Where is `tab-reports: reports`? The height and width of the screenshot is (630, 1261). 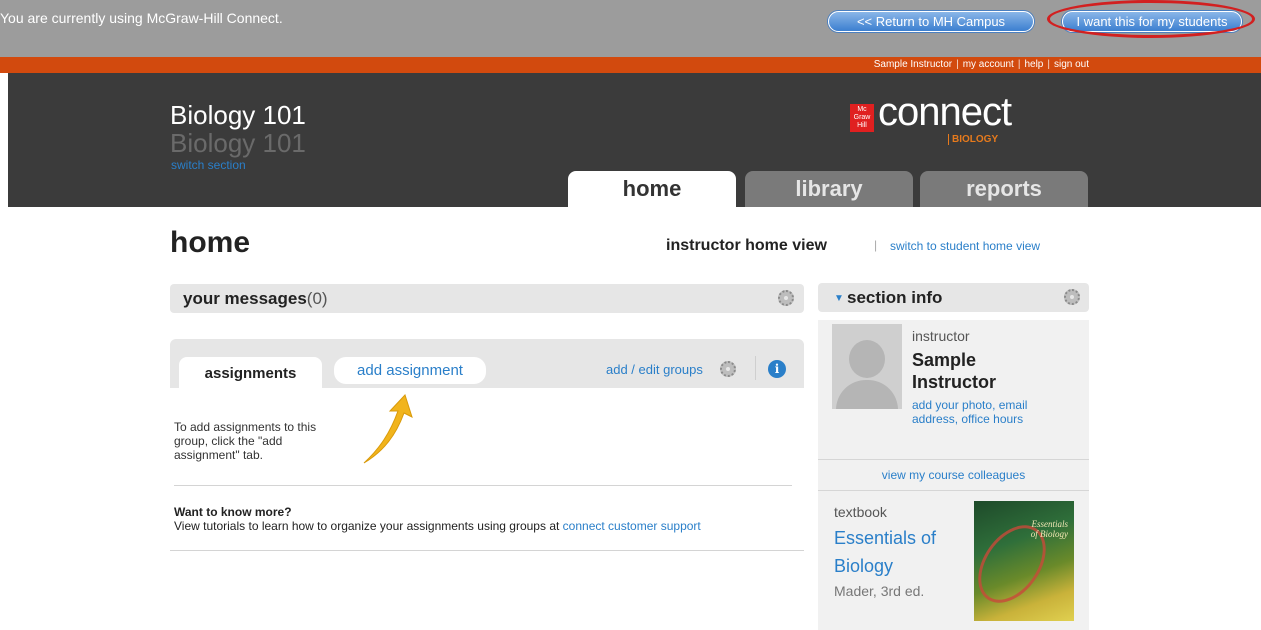 tab-reports: reports is located at coordinates (1004, 189).